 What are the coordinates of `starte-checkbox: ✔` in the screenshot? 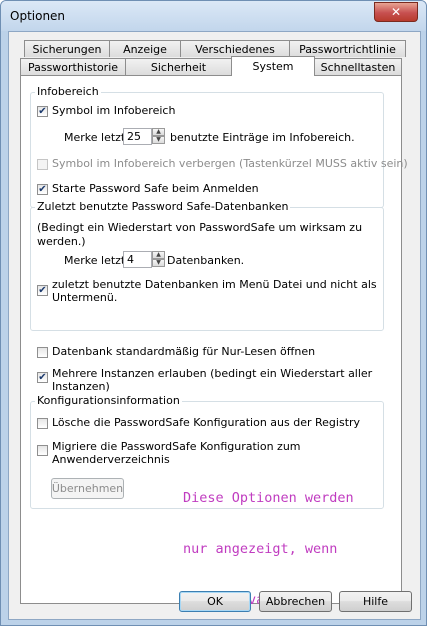 It's located at (42, 189).